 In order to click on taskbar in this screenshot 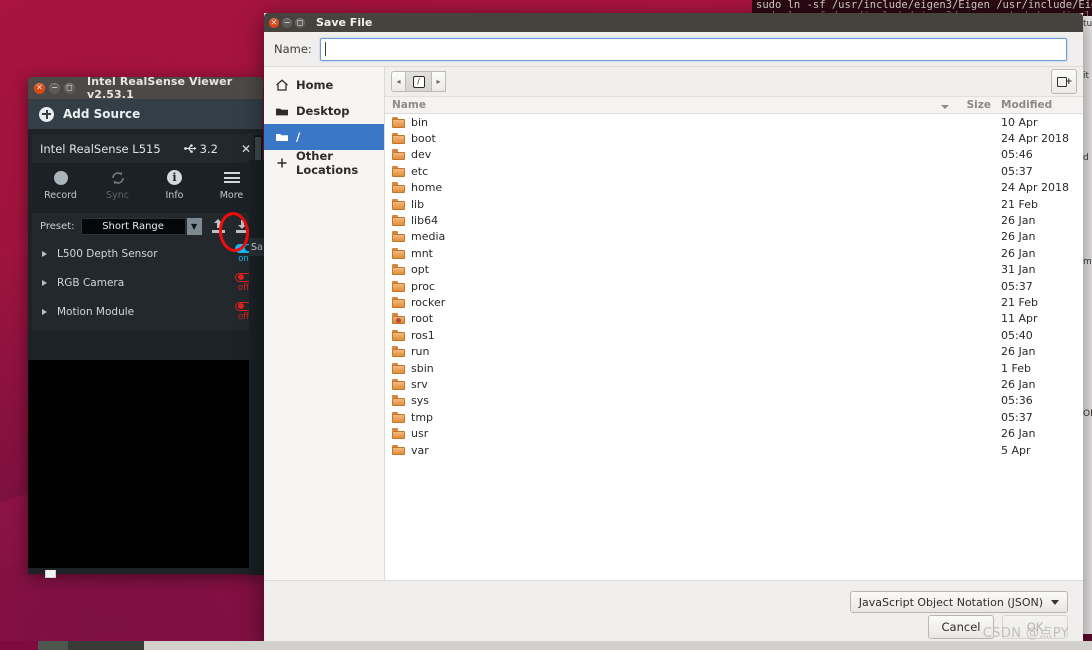, I will do `click(546, 645)`.